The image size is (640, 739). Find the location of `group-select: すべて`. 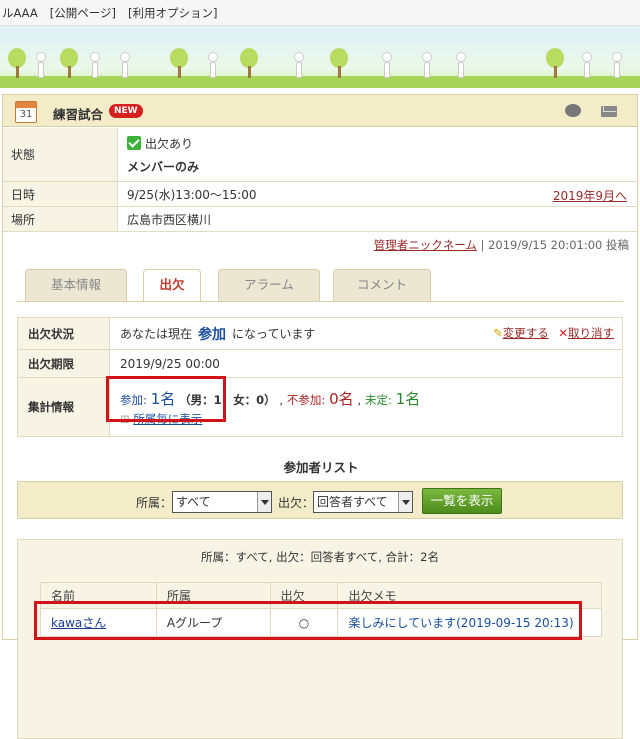

group-select: すべて is located at coordinates (222, 502).